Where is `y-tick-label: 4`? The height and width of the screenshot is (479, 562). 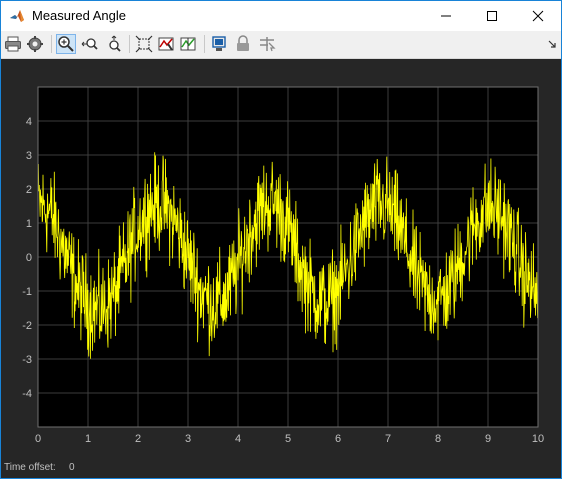
y-tick-label: 4 is located at coordinates (29, 122).